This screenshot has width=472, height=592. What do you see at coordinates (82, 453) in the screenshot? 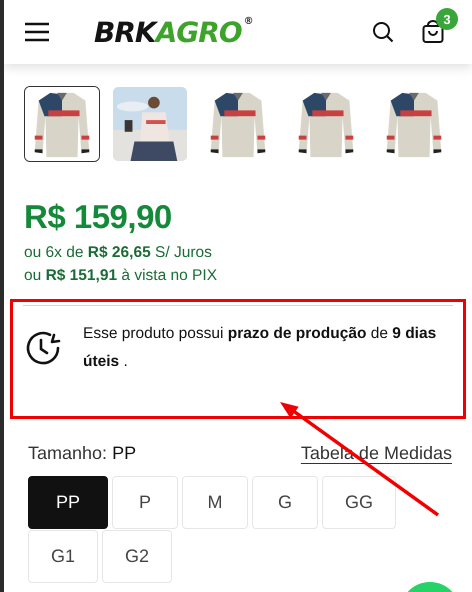
I see `size-label: Tamanho: PP` at bounding box center [82, 453].